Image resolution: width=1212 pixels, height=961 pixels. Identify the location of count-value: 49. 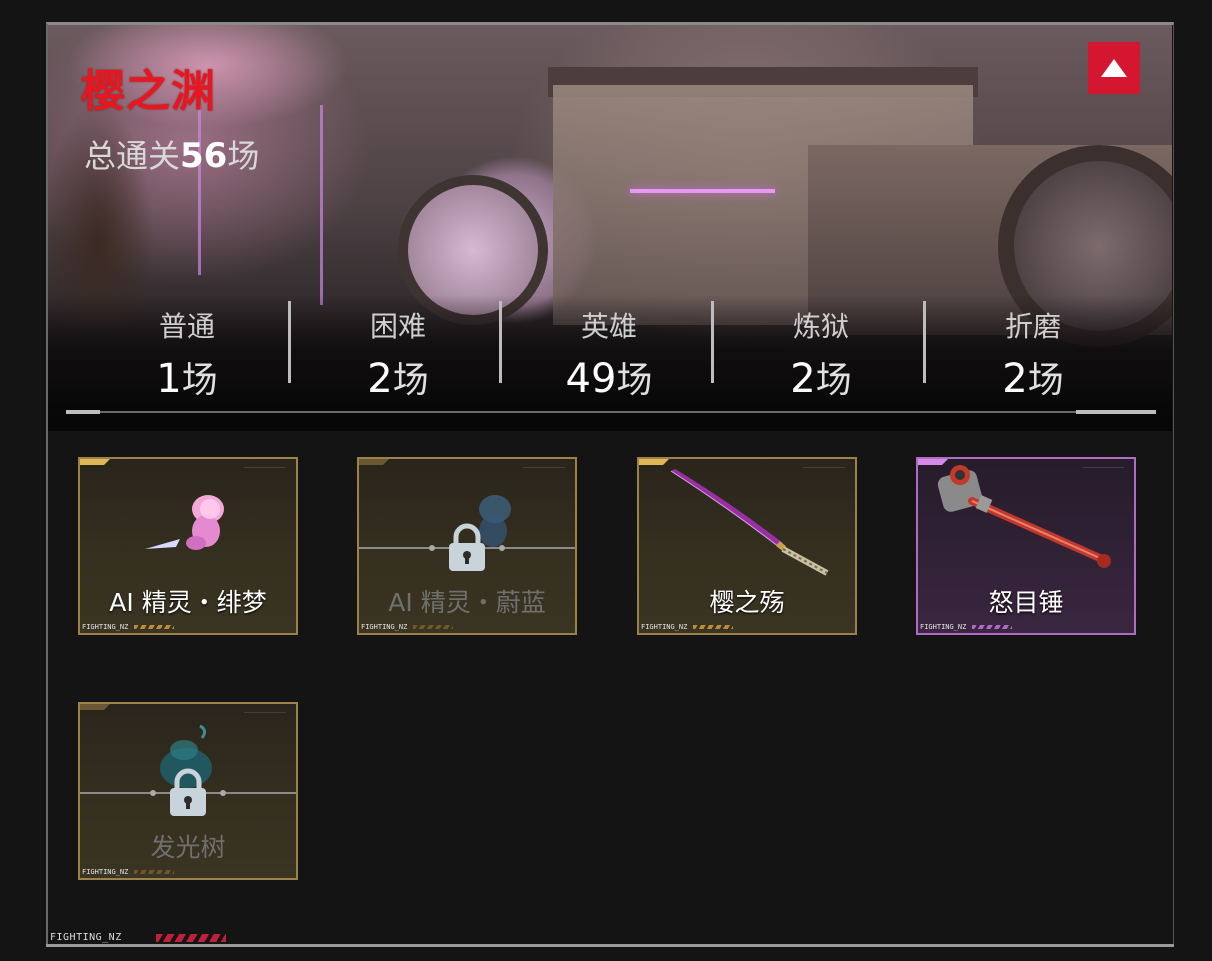
(591, 379).